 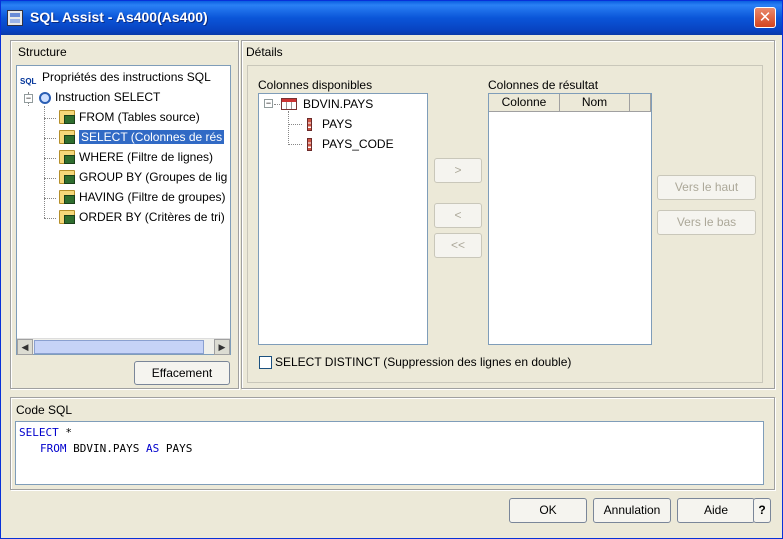 What do you see at coordinates (45, 98) in the screenshot?
I see `magnifier-icon` at bounding box center [45, 98].